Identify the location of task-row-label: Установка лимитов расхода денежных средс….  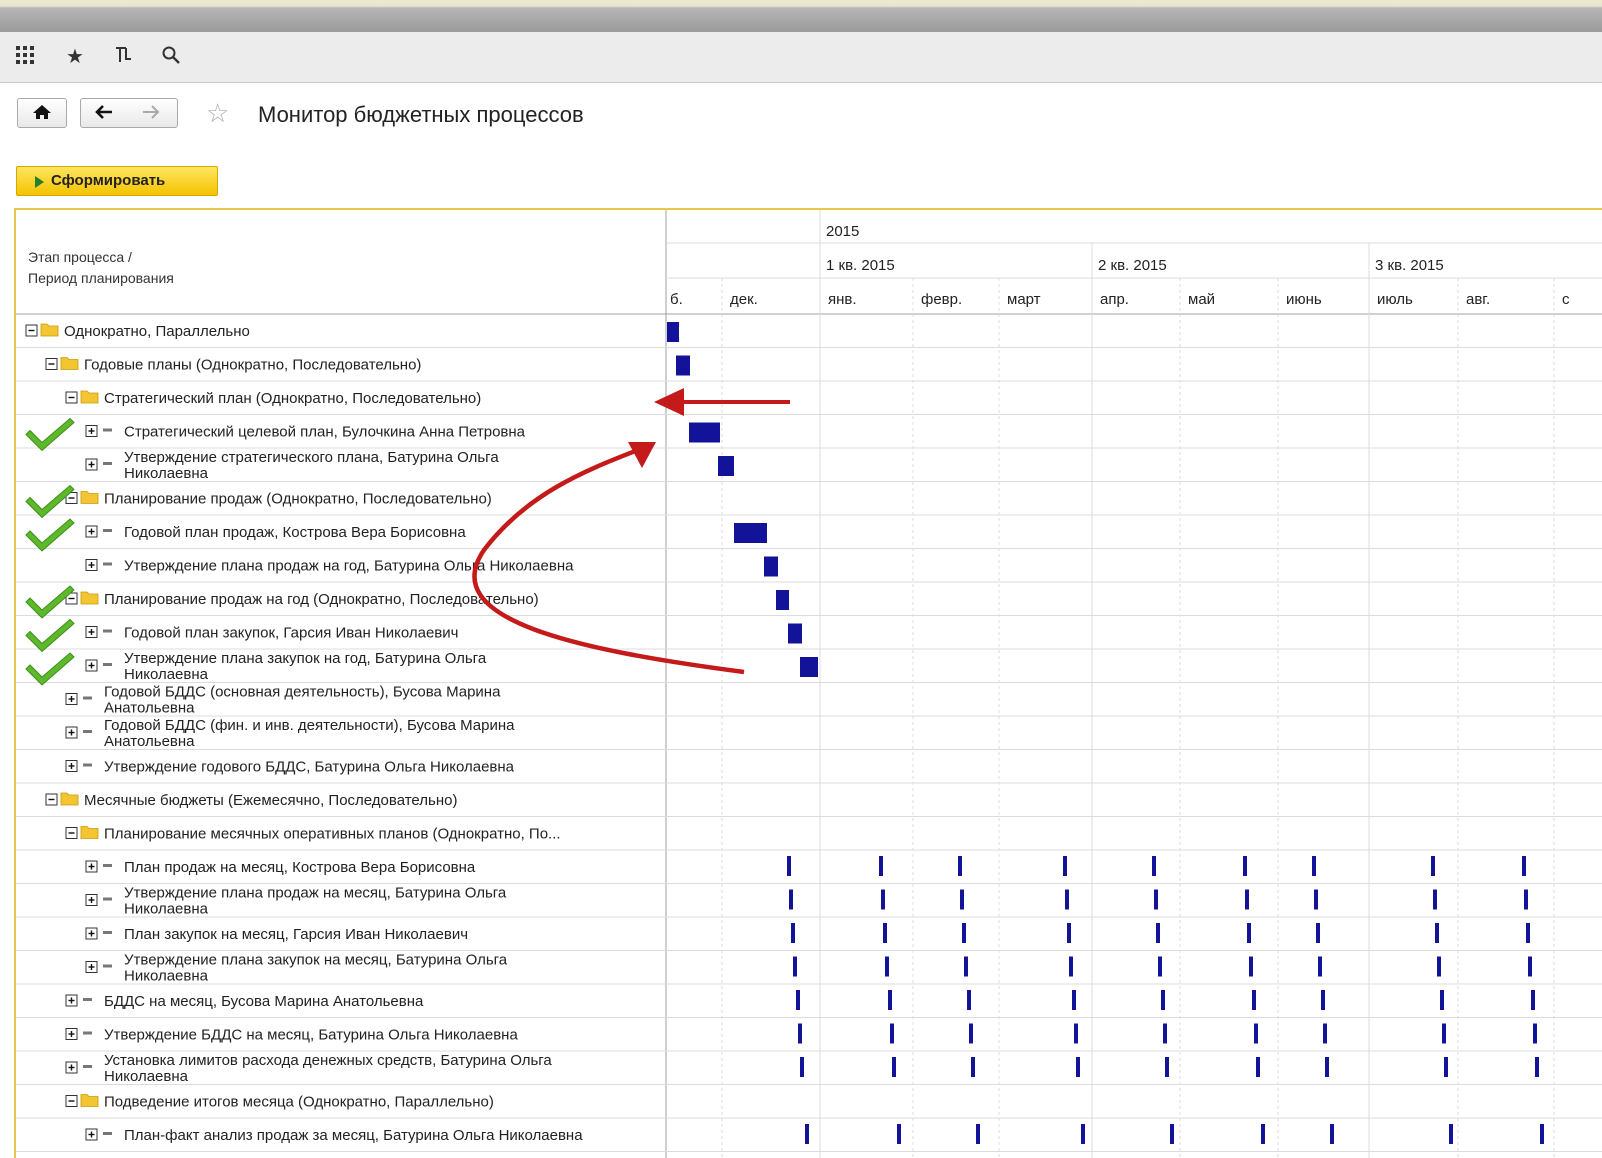
(328, 1060).